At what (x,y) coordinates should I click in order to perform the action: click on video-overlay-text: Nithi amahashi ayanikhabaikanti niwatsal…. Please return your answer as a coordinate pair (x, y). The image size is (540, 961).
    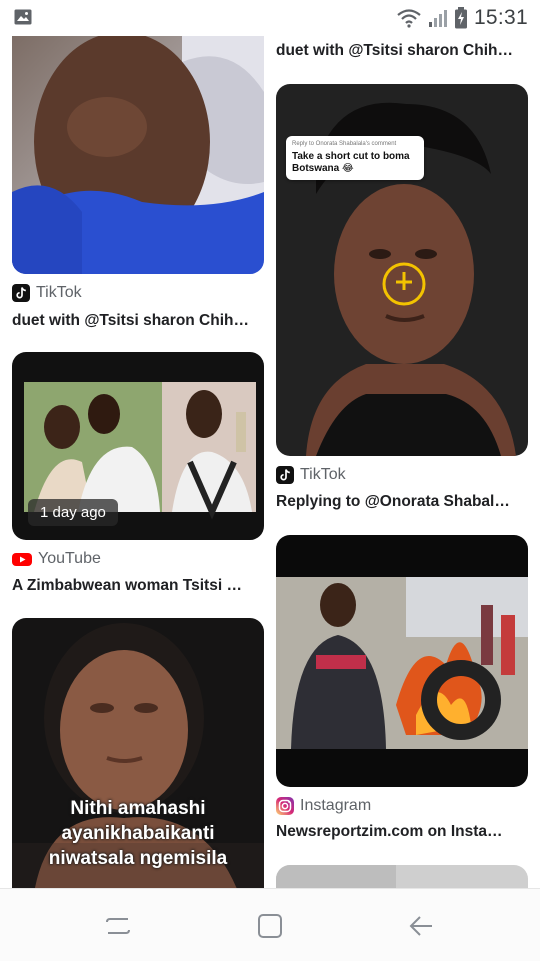
    Looking at the image, I should click on (138, 833).